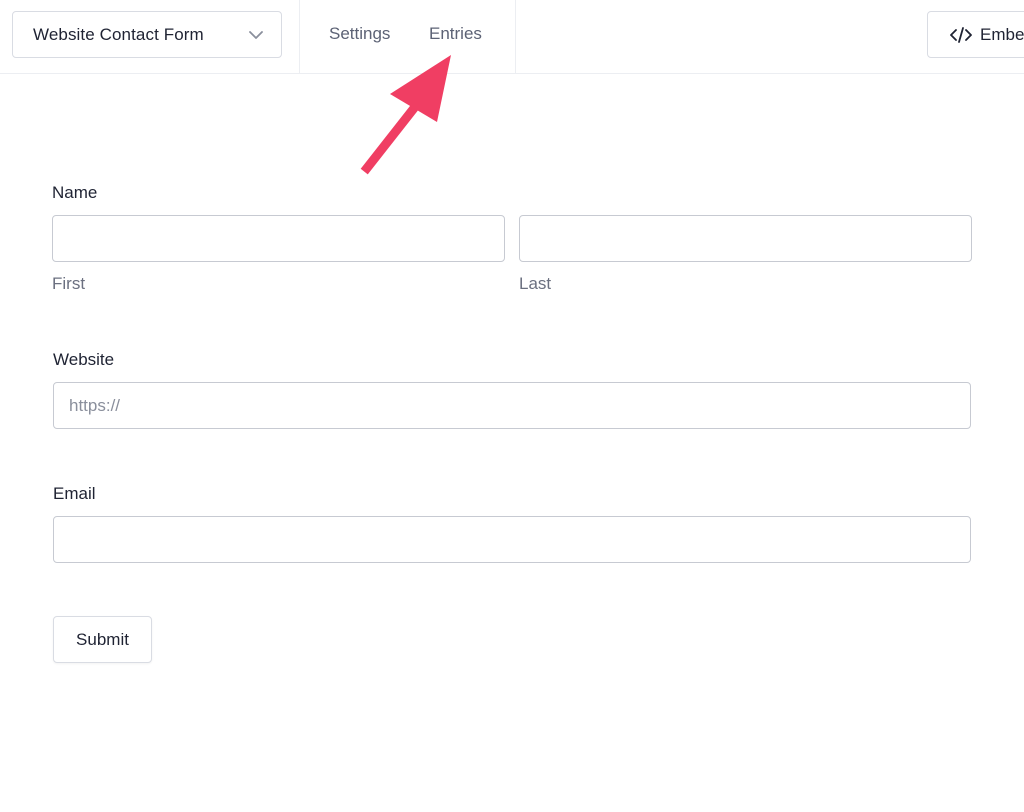 Image resolution: width=1024 pixels, height=812 pixels. Describe the element at coordinates (1002, 34) in the screenshot. I see `embed-button-label: Embed` at that location.